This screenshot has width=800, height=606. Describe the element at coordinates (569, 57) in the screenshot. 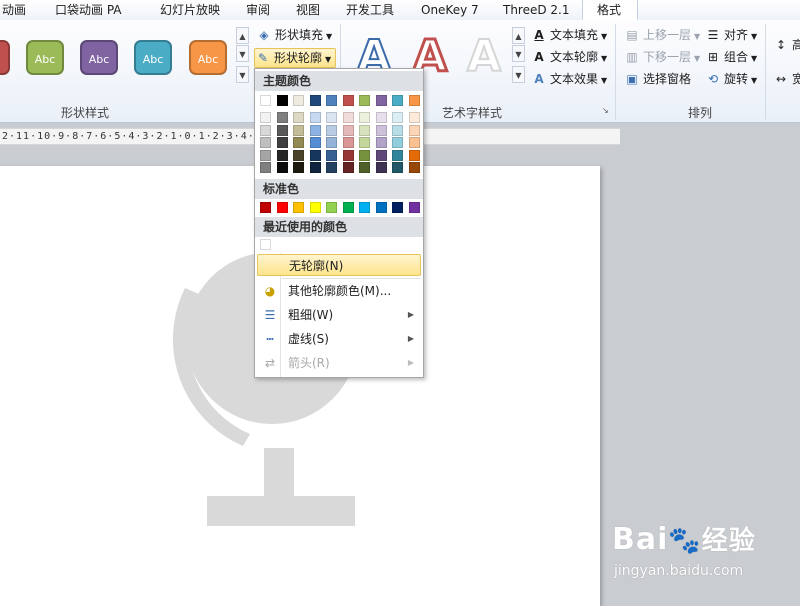

I see `text-outline-button: A 文本轮廓 ▼` at that location.